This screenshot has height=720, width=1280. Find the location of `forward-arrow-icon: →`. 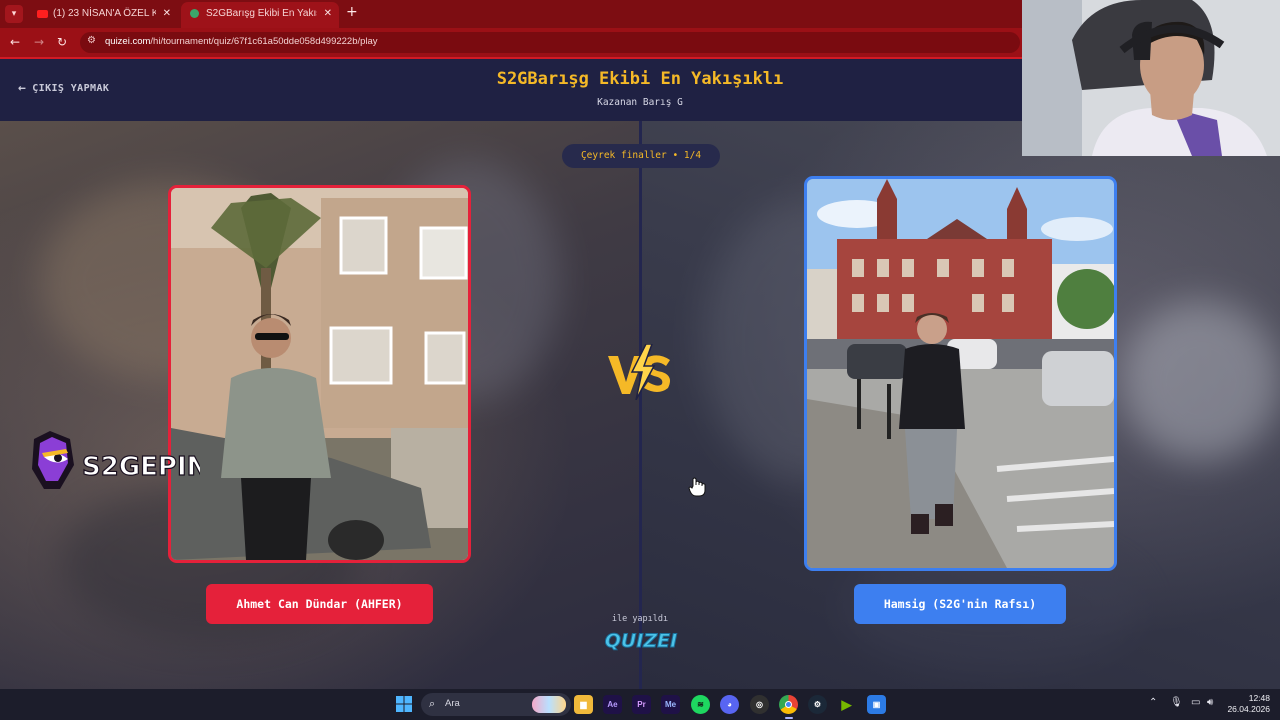

forward-arrow-icon: → is located at coordinates (39, 42).